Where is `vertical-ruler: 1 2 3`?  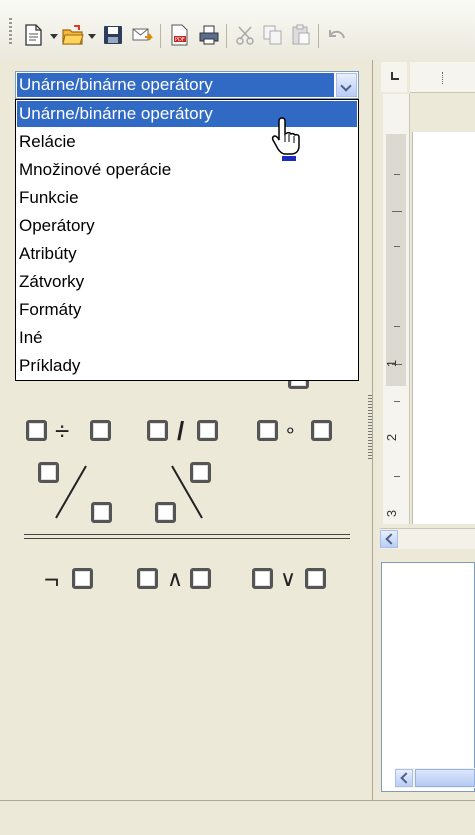
vertical-ruler: 1 2 3 is located at coordinates (396, 309).